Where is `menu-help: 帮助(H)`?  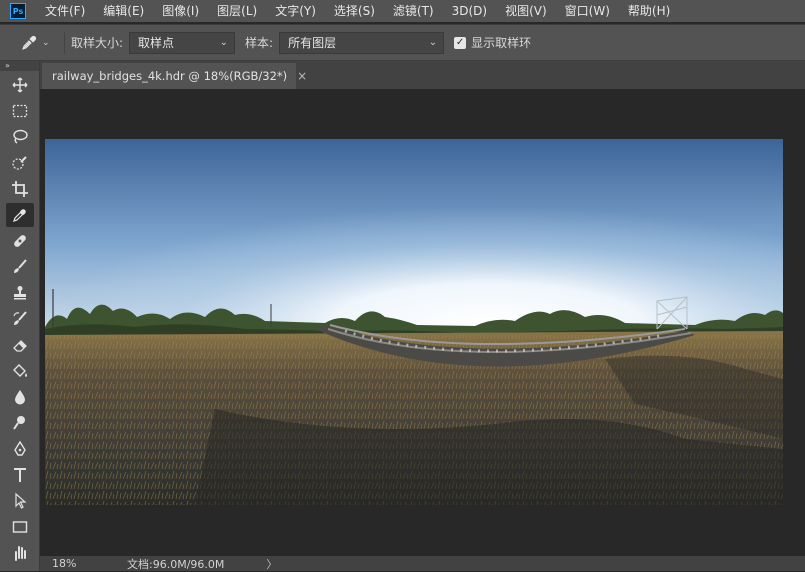
menu-help: 帮助(H) is located at coordinates (649, 11).